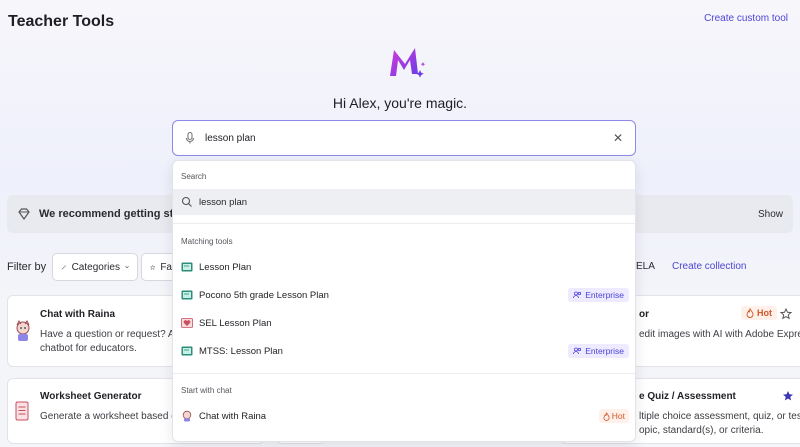 The image size is (800, 447). Describe the element at coordinates (645, 266) in the screenshot. I see `ela-filter-label: ELA` at that location.